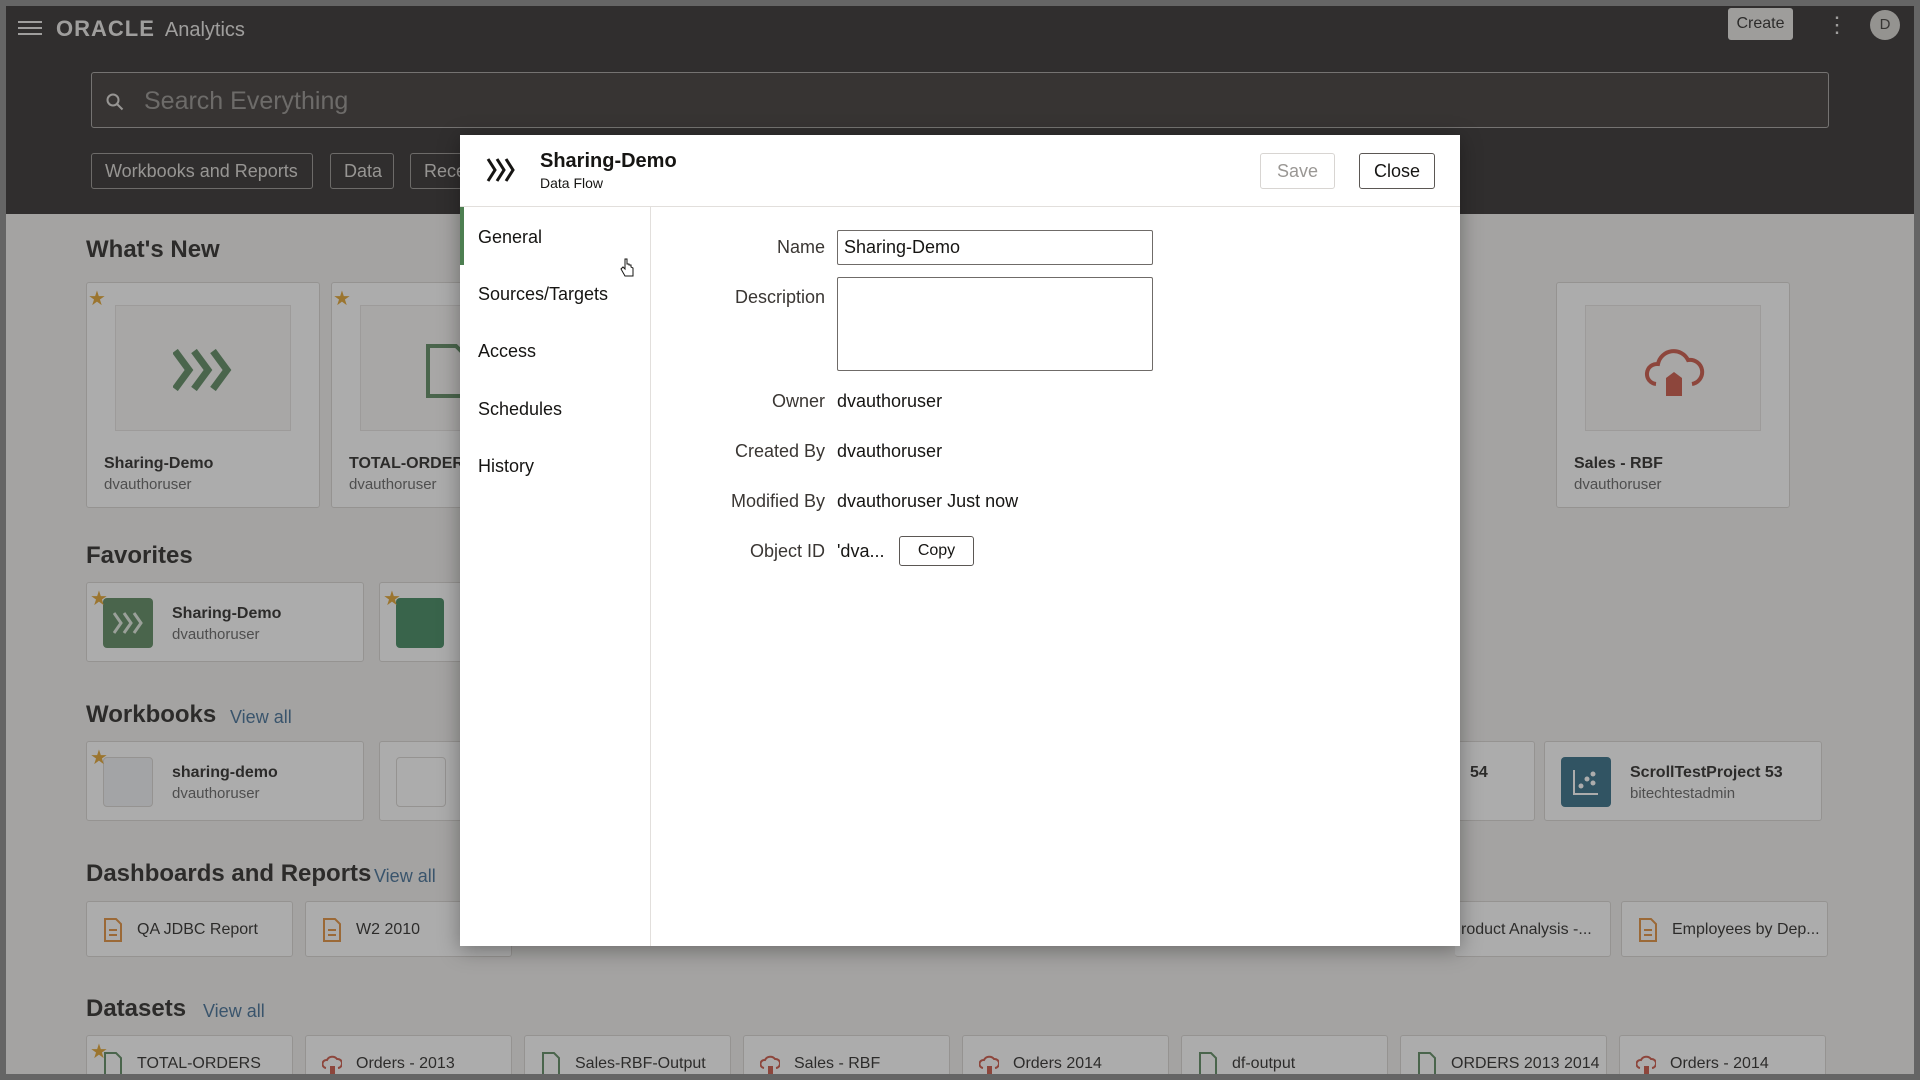  Describe the element at coordinates (543, 294) in the screenshot. I see `tab-sources-targets: Sources/Targets` at that location.